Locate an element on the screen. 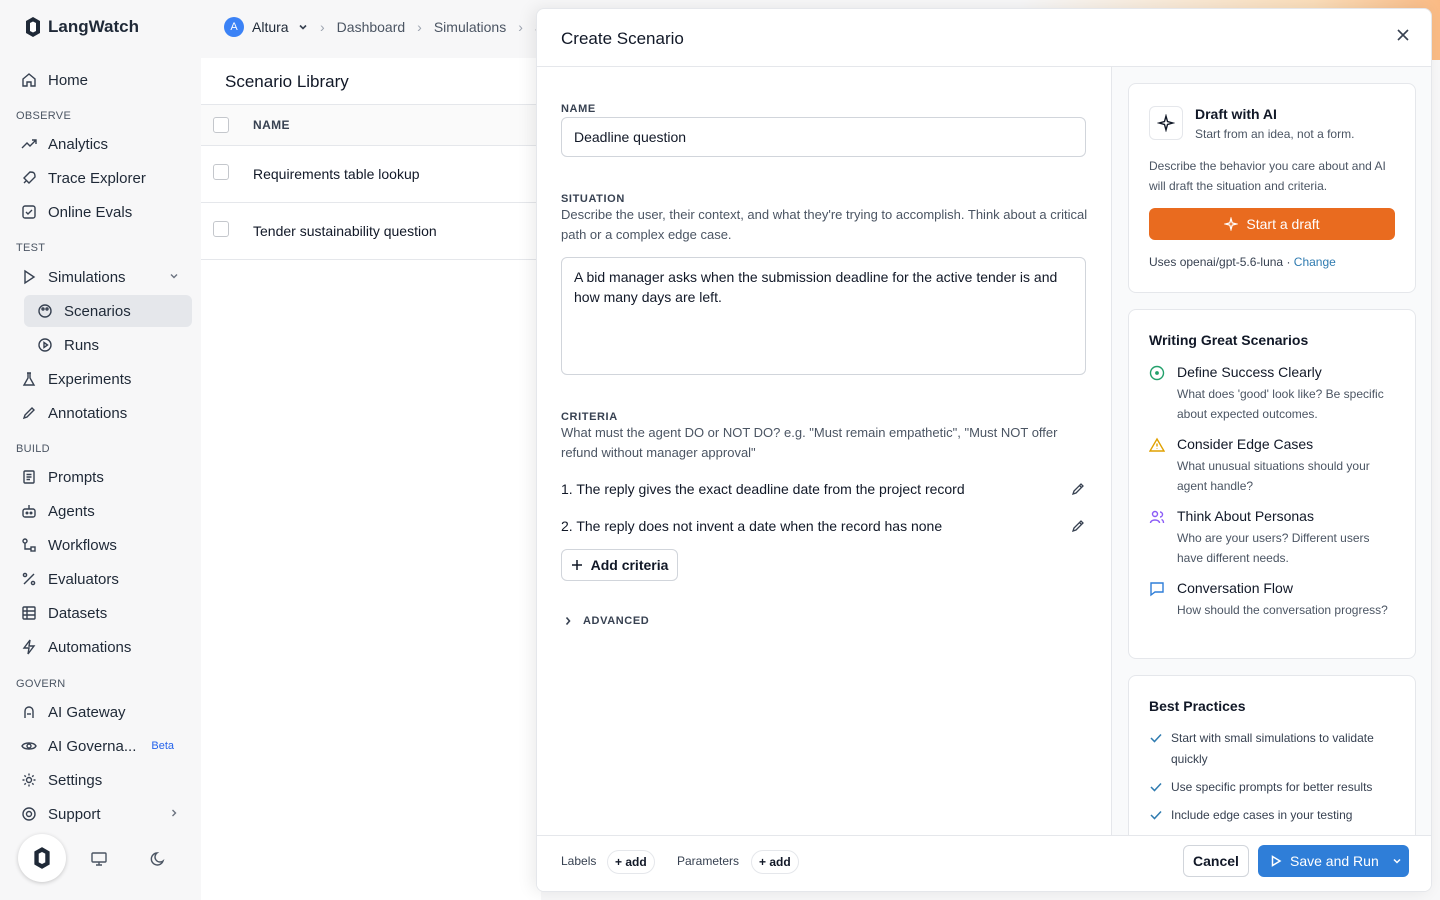 This screenshot has height=900, width=1440. sidebar-item-settings: Settings is located at coordinates (100, 780).